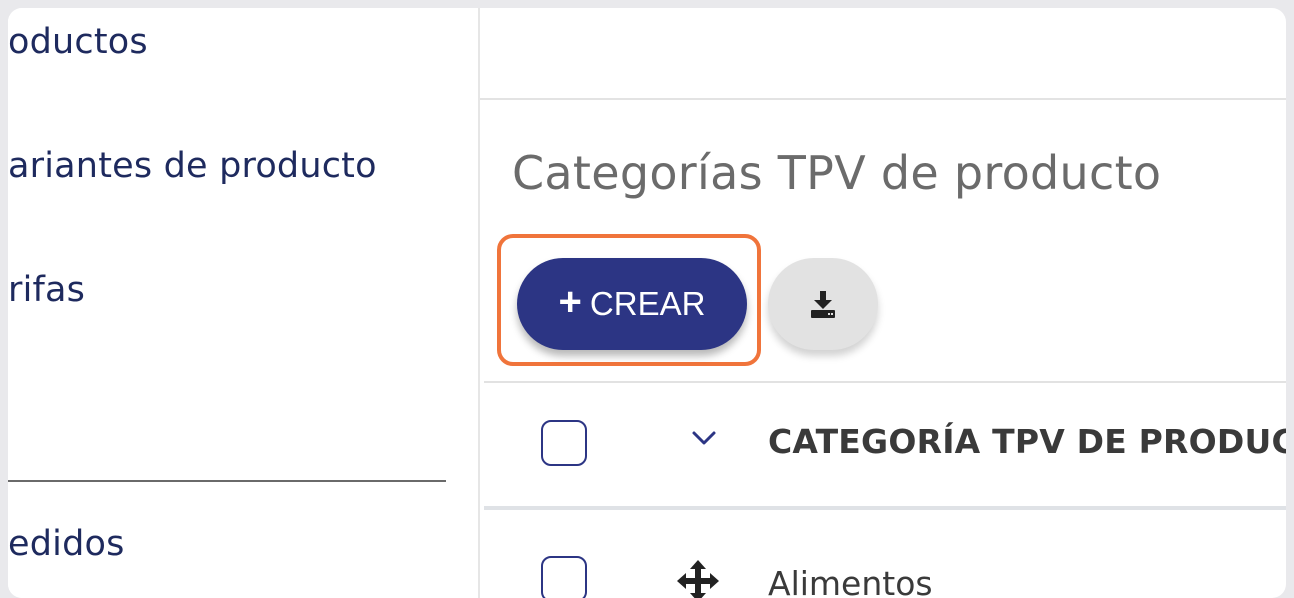  What do you see at coordinates (46, 290) in the screenshot?
I see `sidebar-item-tarifas: rifas` at bounding box center [46, 290].